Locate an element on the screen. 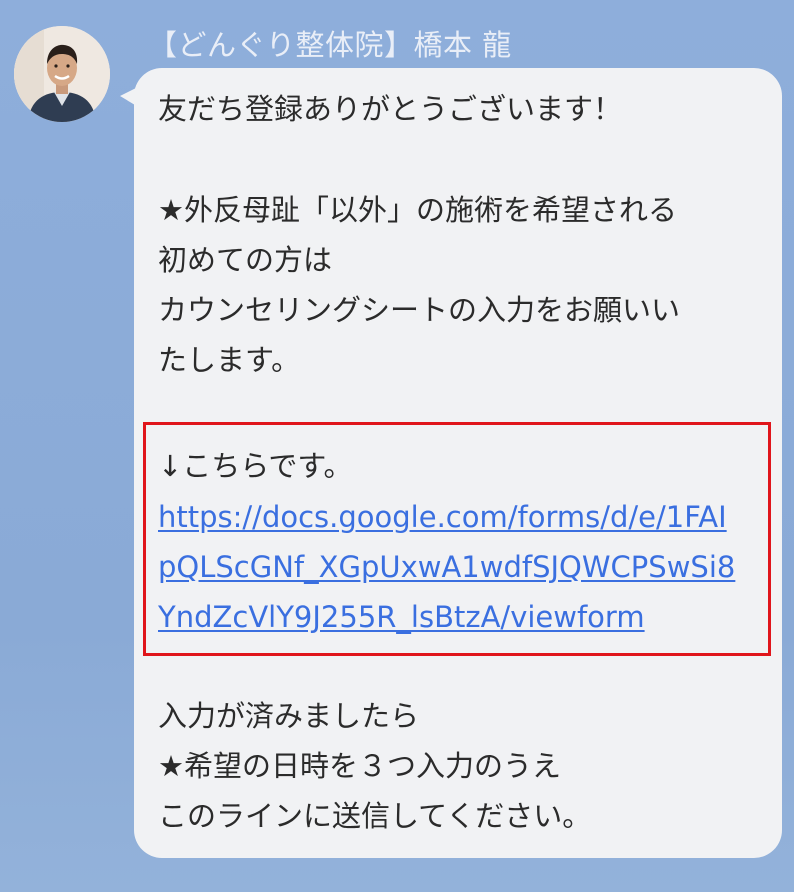 The width and height of the screenshot is (794, 892). avatar is located at coordinates (62, 74).